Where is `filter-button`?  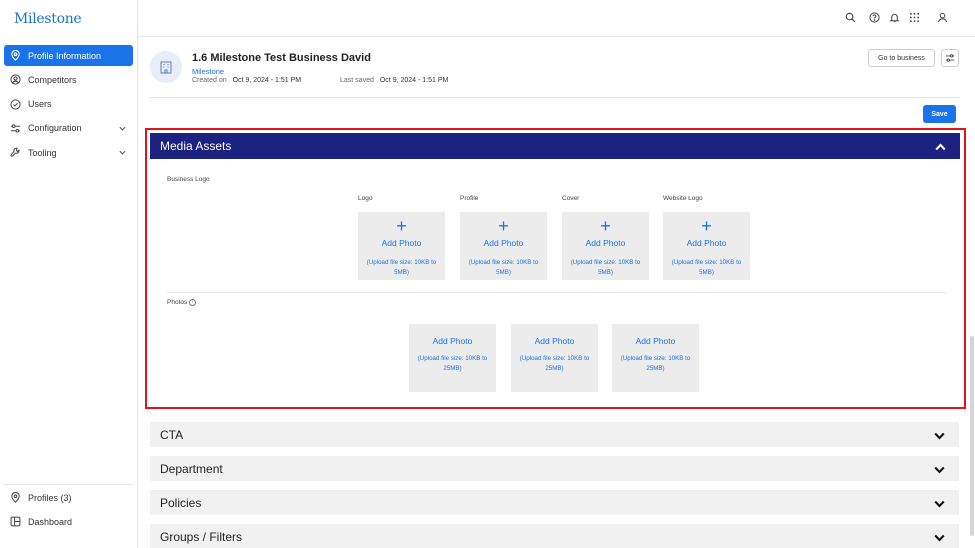 filter-button is located at coordinates (950, 58).